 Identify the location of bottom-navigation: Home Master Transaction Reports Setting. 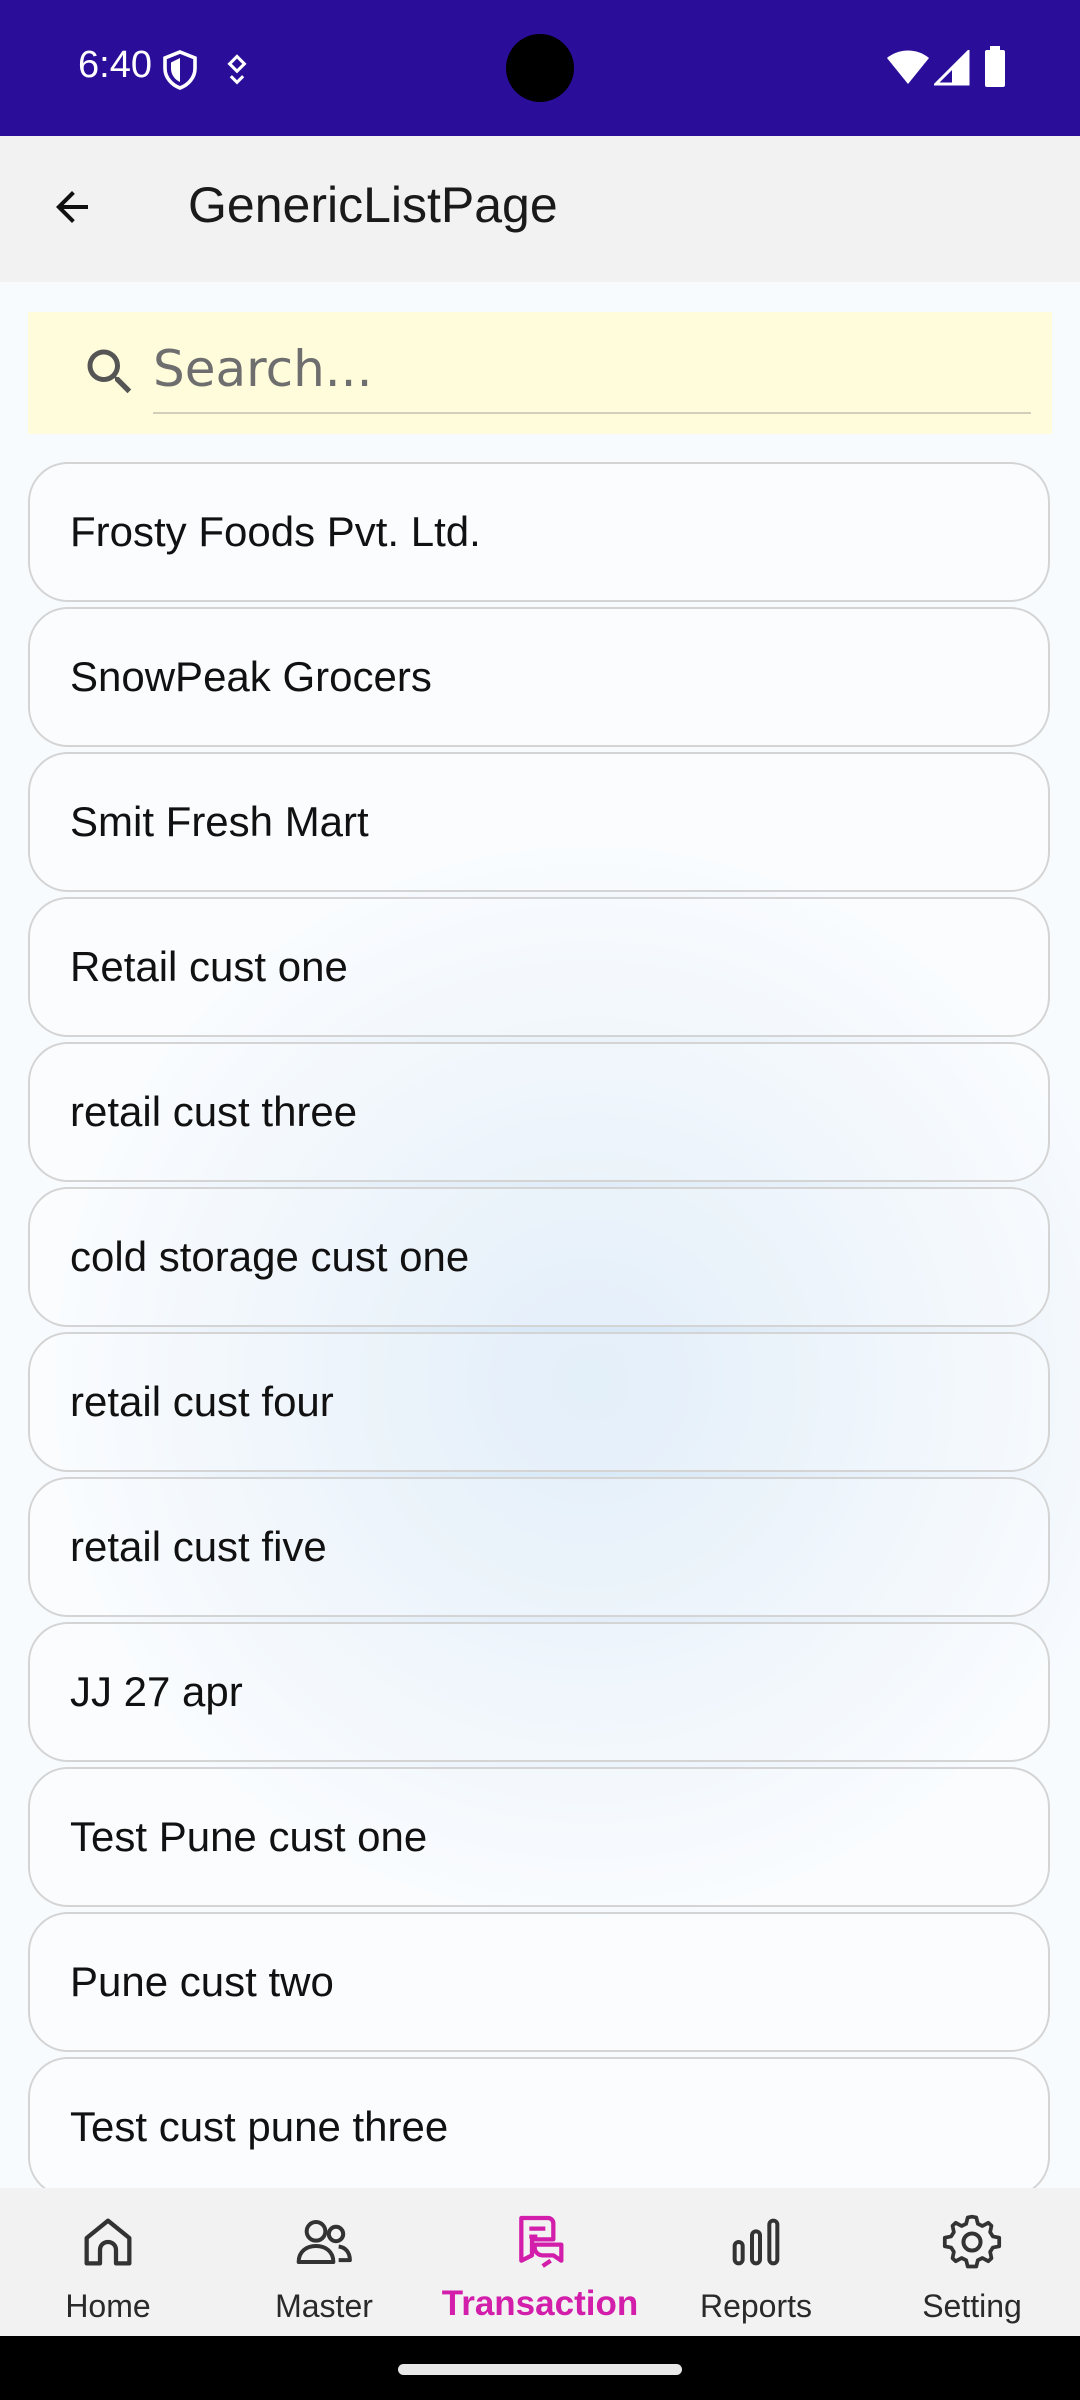
(540, 2262).